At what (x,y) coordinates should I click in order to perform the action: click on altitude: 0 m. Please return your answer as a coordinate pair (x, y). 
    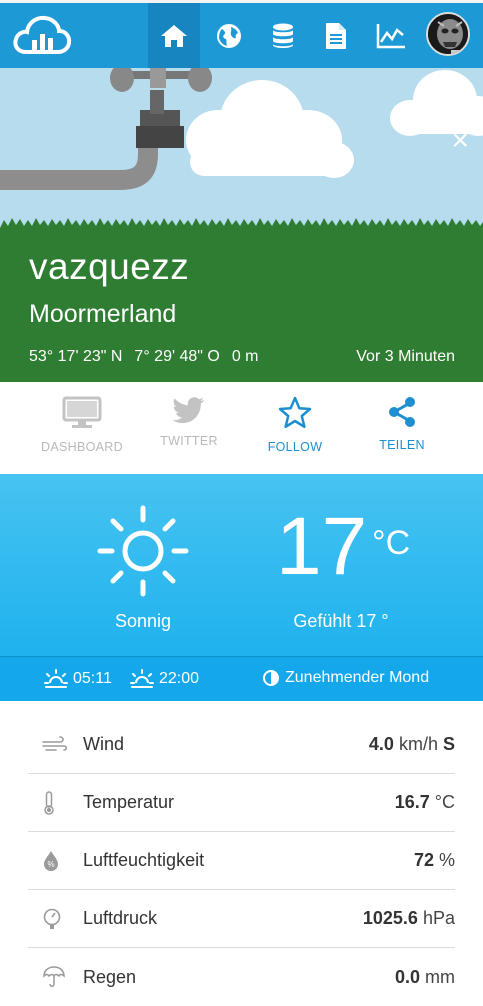
    Looking at the image, I should click on (245, 356).